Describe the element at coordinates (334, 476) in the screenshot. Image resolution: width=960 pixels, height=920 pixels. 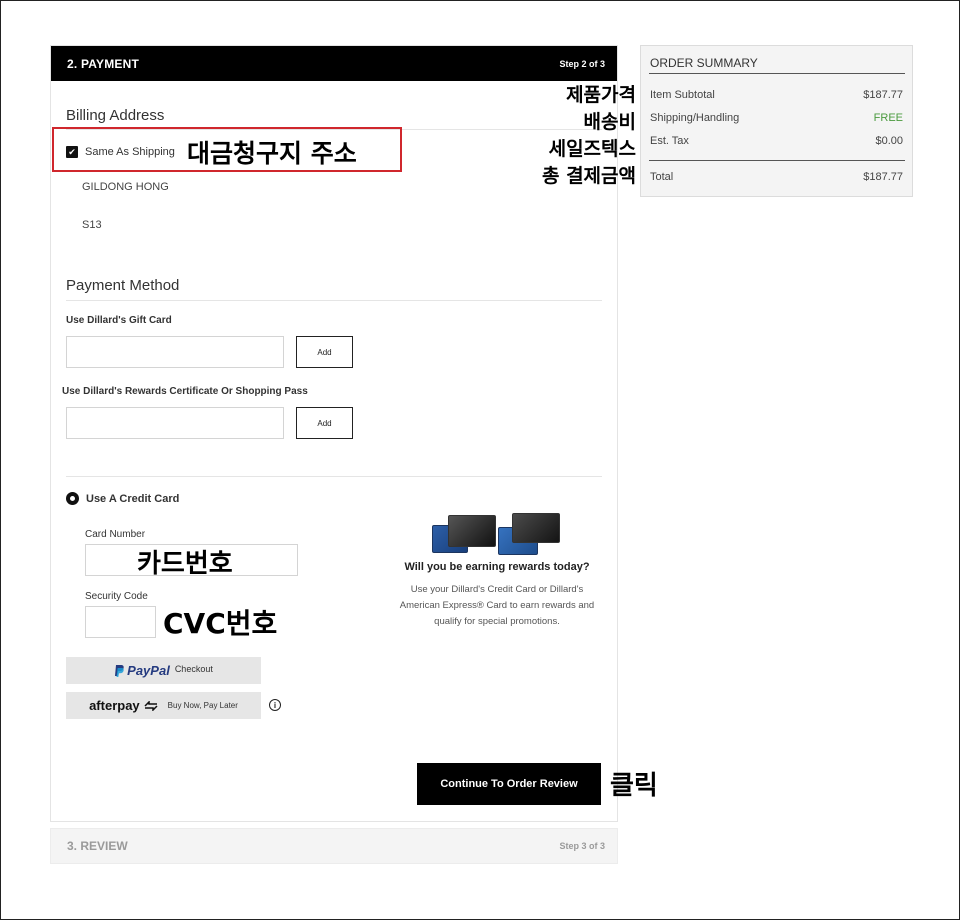
I see `credit-divider` at that location.